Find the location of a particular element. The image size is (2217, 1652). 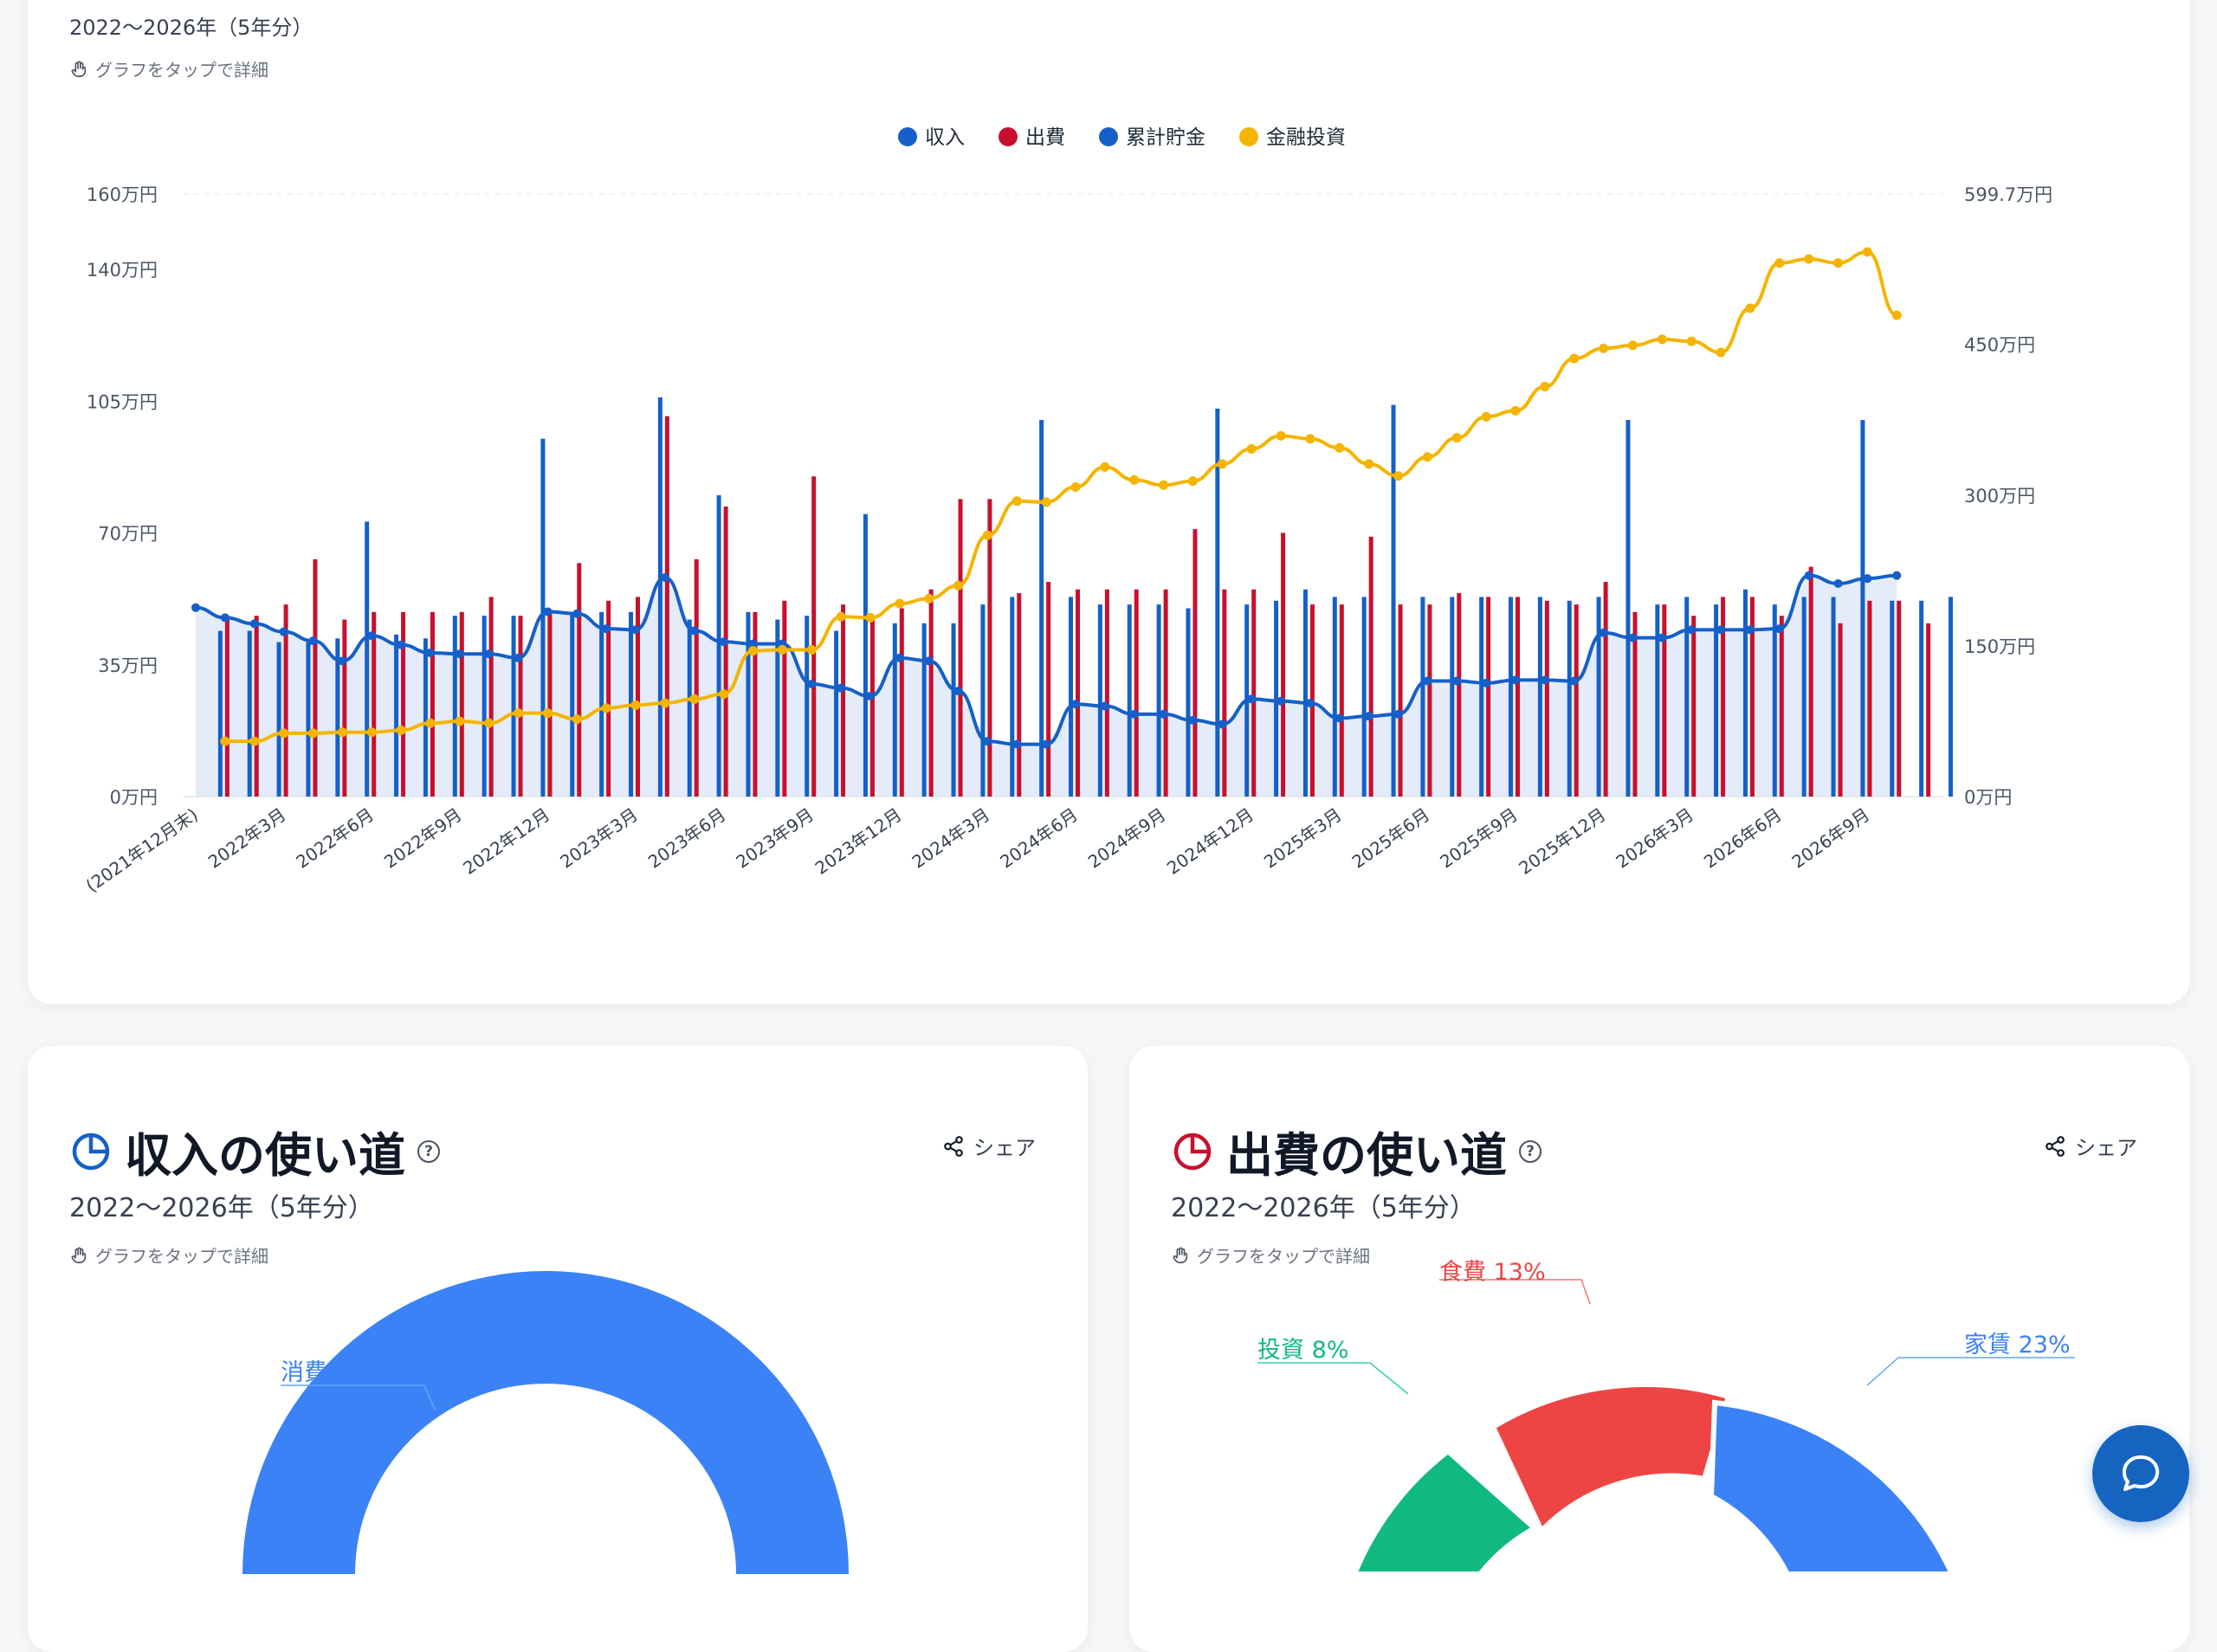

y-right-tick: 300万円 is located at coordinates (1999, 497).